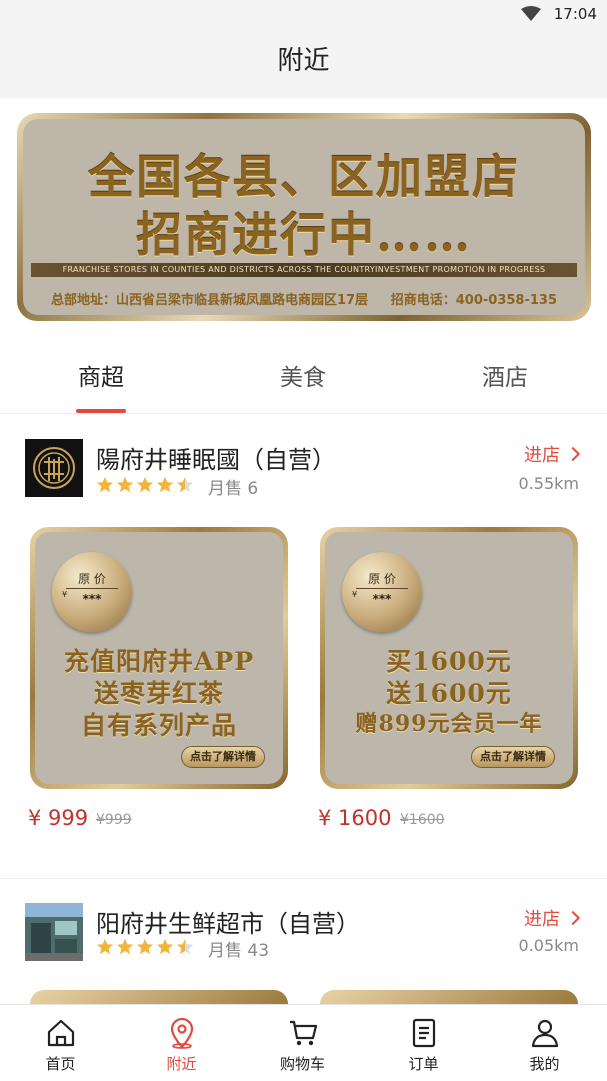  I want to click on status-bar: 17:04, so click(303, 15).